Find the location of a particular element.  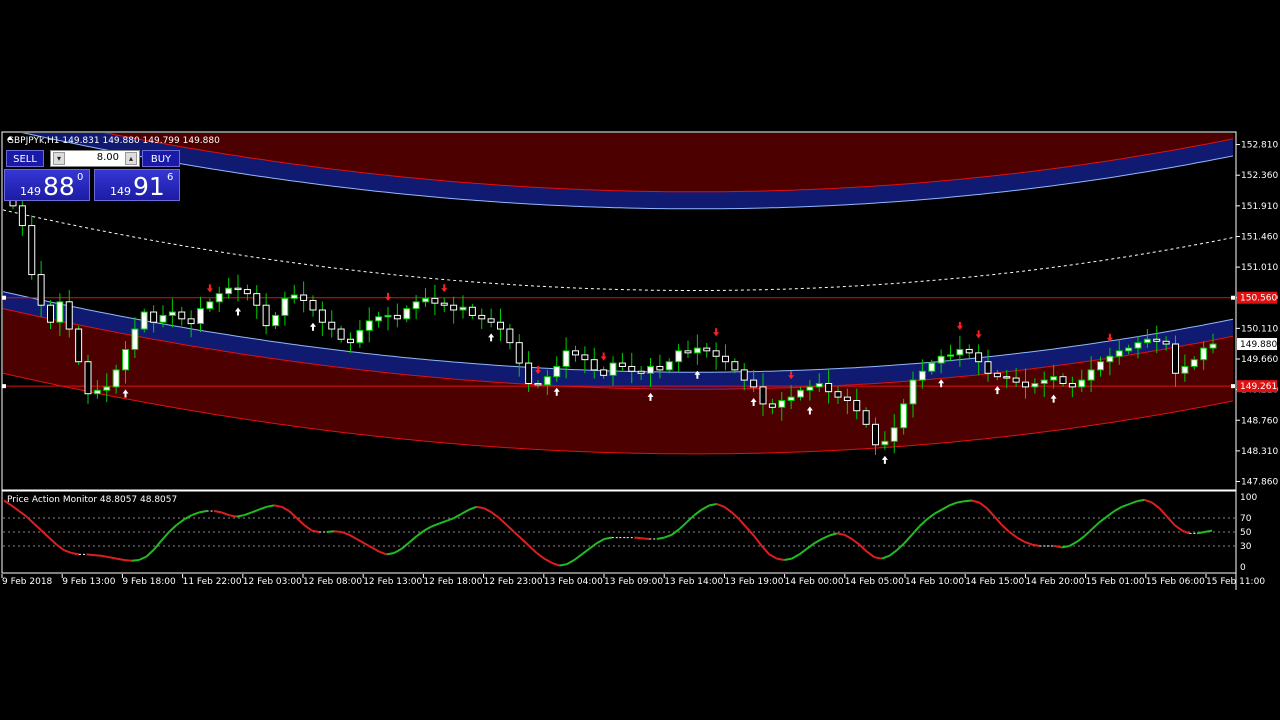

time-tick-label: 13 Feb 04:00 is located at coordinates (573, 582).